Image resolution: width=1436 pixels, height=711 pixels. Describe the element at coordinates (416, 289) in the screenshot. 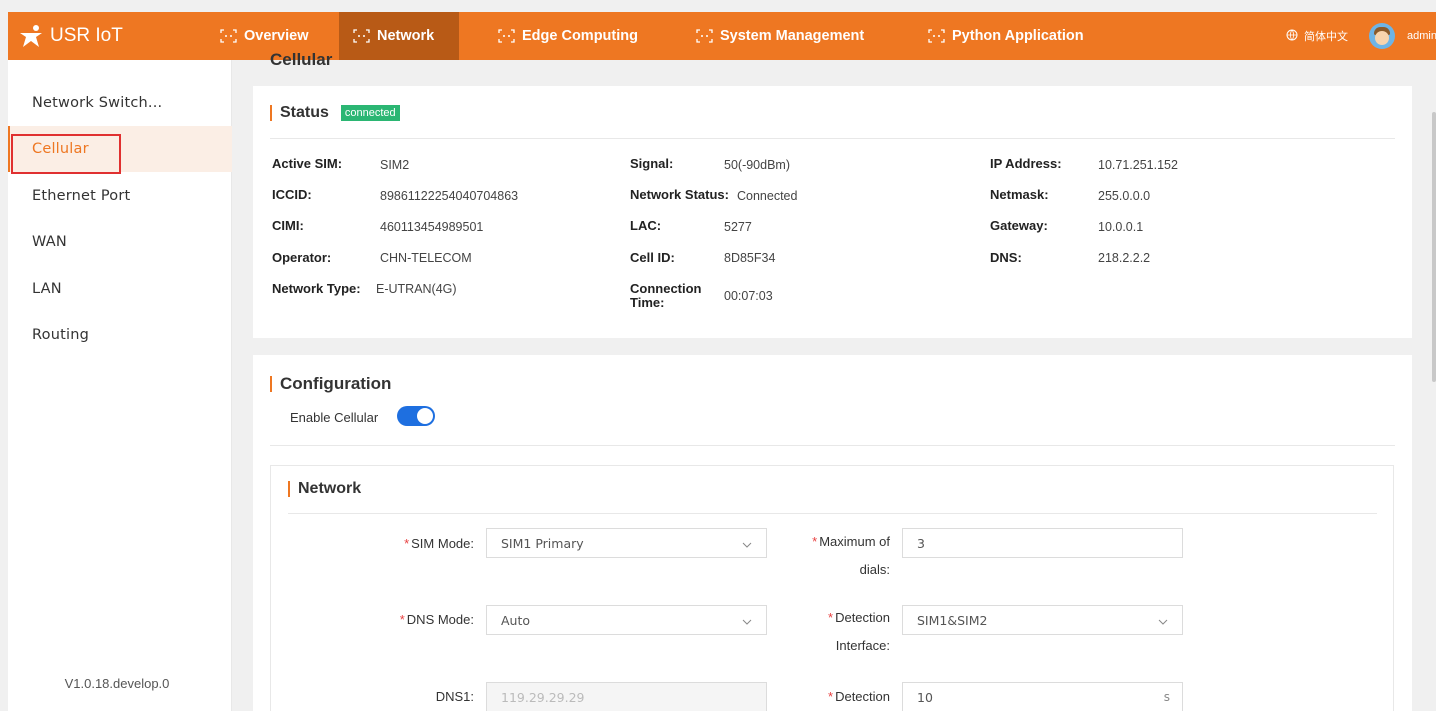

I see `status-value: E-UTRAN(4G)` at that location.